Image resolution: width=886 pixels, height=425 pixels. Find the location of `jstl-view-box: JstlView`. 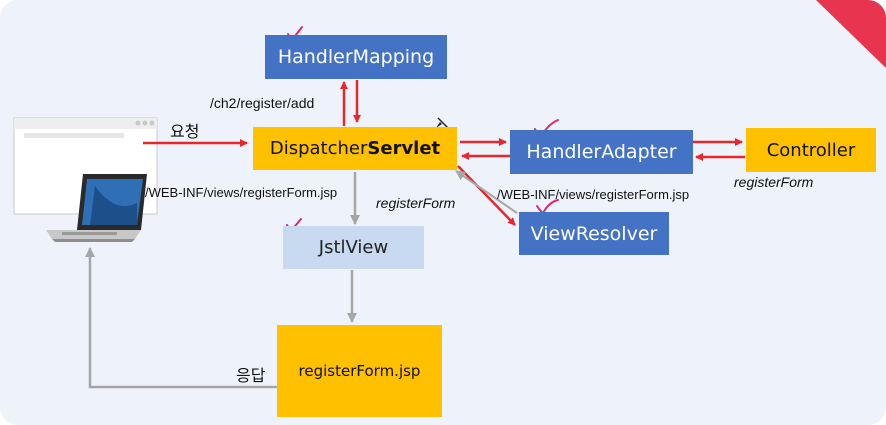

jstl-view-box: JstlView is located at coordinates (353, 247).